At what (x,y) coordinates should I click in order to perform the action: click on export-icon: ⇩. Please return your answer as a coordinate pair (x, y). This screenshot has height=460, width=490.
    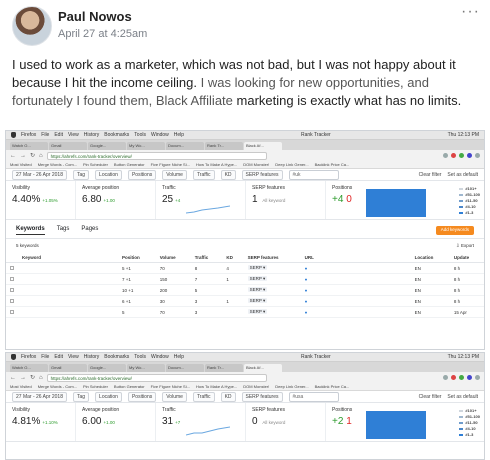
    Looking at the image, I should click on (457, 245).